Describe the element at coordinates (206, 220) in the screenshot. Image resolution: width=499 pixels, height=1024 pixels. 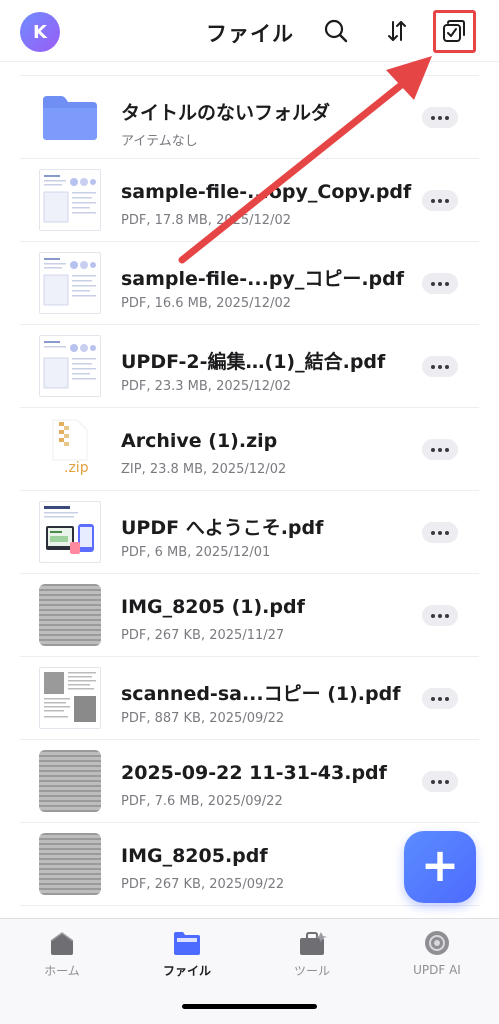
I see `file-meta: PDF, 17.8 MB, 2025/12/02` at that location.